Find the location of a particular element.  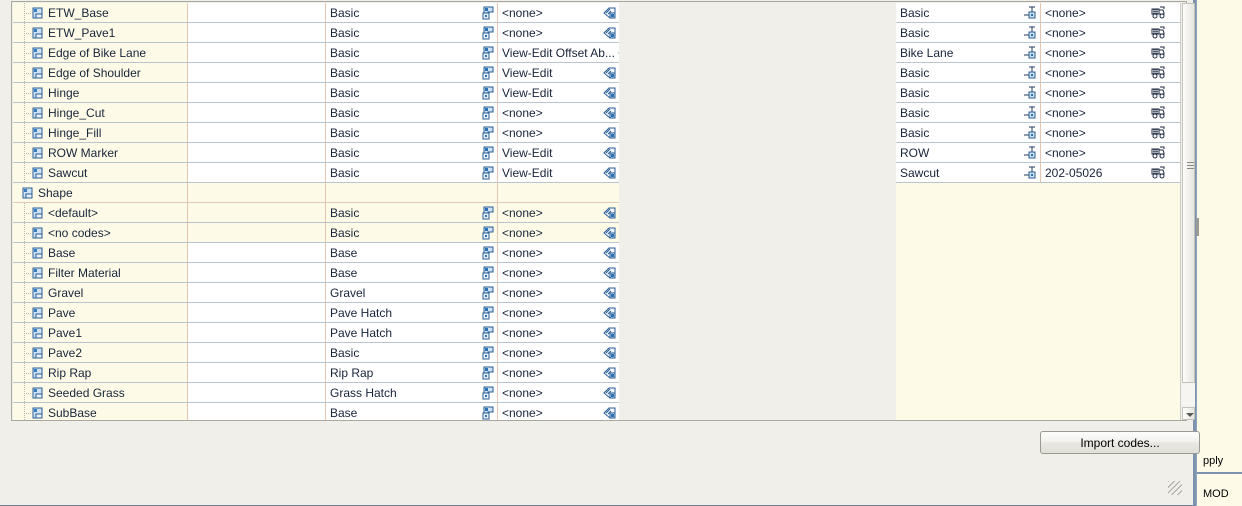

table-row: <no codes> Basic <none> is located at coordinates (316, 233).